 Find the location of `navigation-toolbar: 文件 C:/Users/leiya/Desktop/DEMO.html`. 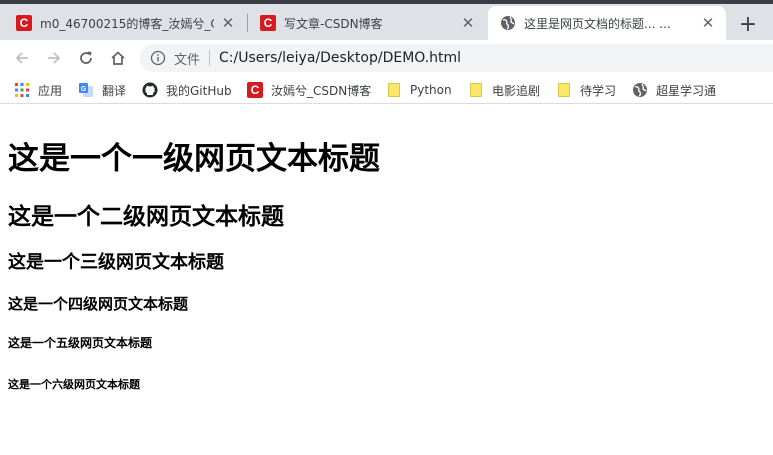

navigation-toolbar: 文件 C:/Users/leiya/Desktop/DEMO.html is located at coordinates (386, 58).